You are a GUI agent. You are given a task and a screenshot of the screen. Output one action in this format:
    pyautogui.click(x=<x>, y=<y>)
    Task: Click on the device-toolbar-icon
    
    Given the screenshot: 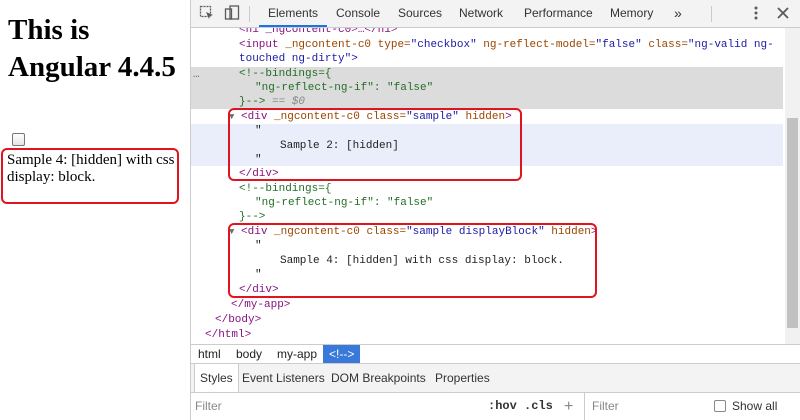 What is the action you would take?
    pyautogui.click(x=232, y=13)
    